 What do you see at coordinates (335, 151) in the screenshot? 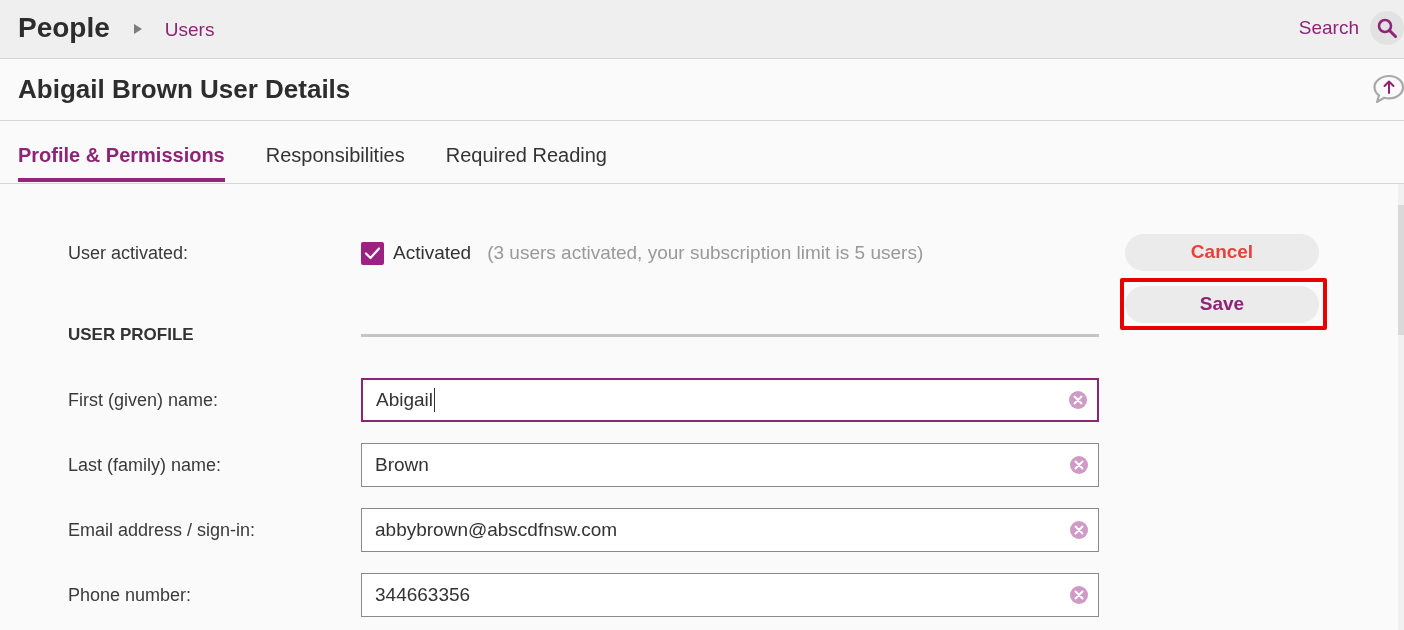
I see `tab: Responsibilities` at bounding box center [335, 151].